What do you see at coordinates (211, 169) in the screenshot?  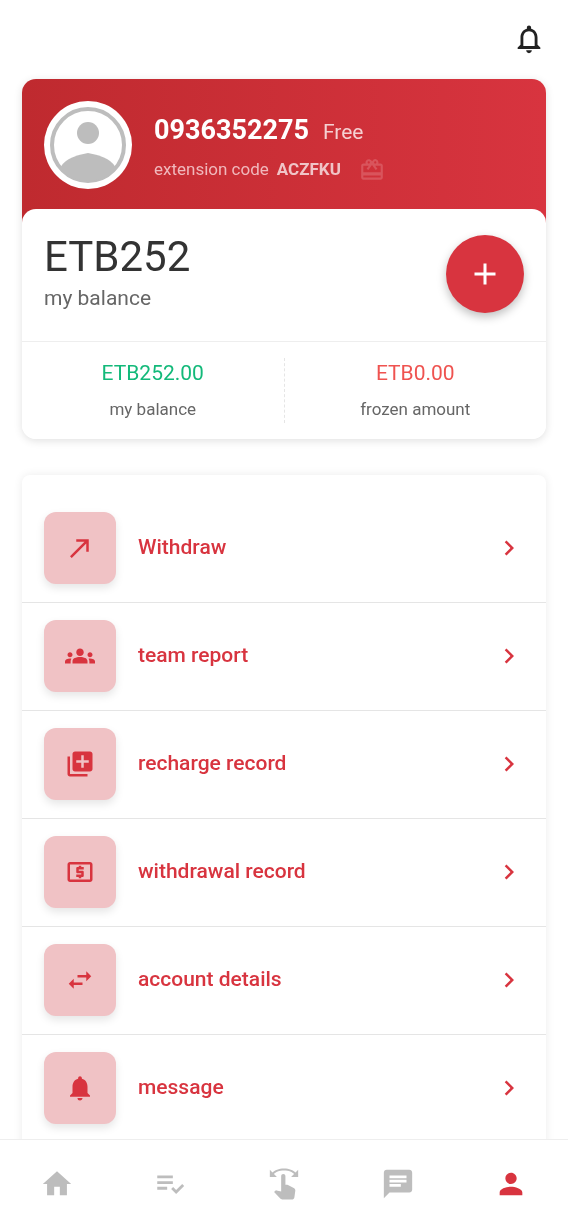 I see `extension-code-label: extension code` at bounding box center [211, 169].